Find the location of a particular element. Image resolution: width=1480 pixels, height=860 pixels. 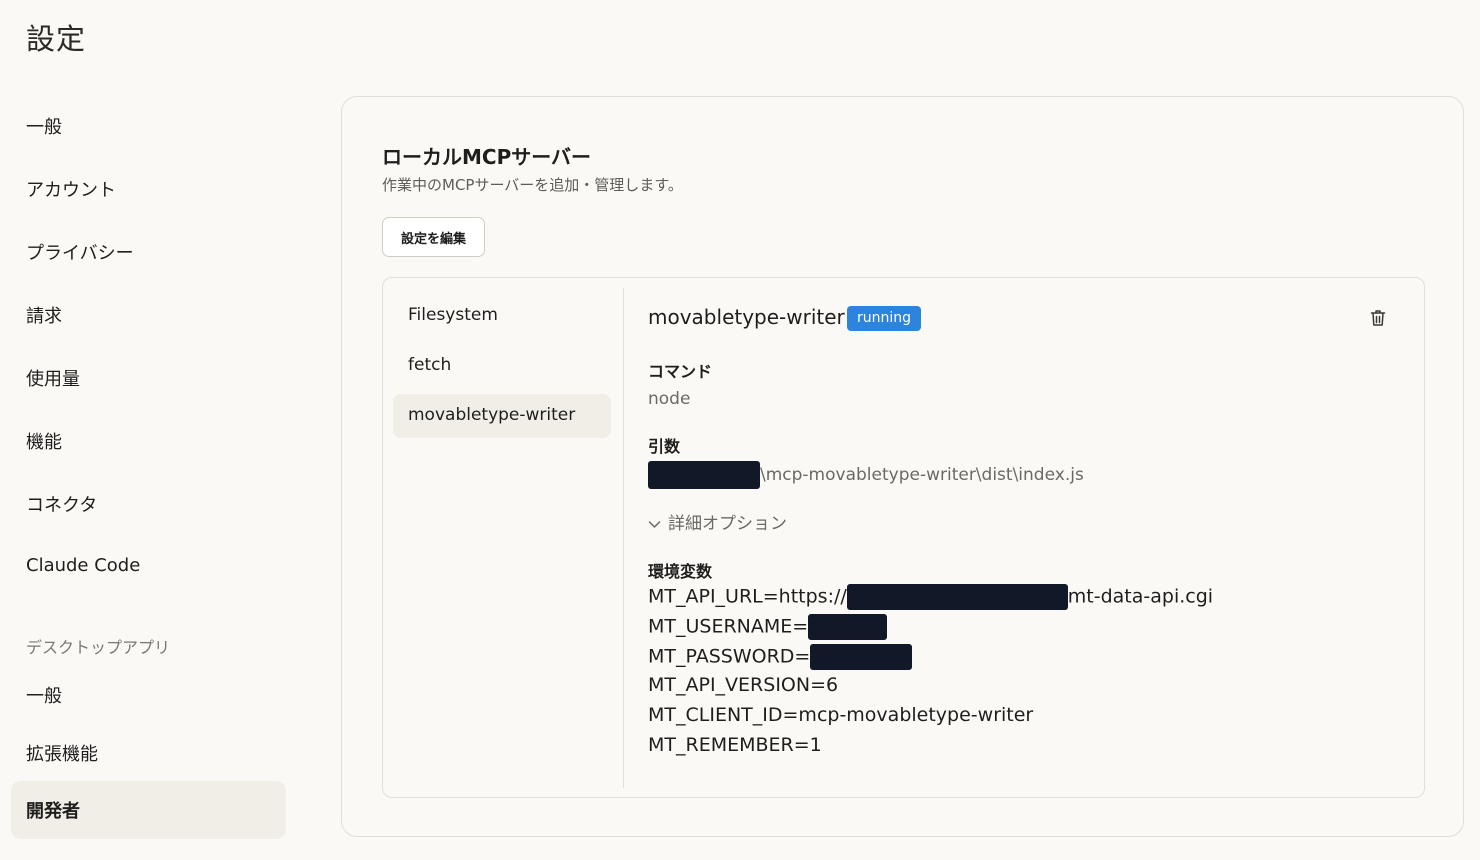

advanced-options-label: 詳細オプション is located at coordinates (727, 524).